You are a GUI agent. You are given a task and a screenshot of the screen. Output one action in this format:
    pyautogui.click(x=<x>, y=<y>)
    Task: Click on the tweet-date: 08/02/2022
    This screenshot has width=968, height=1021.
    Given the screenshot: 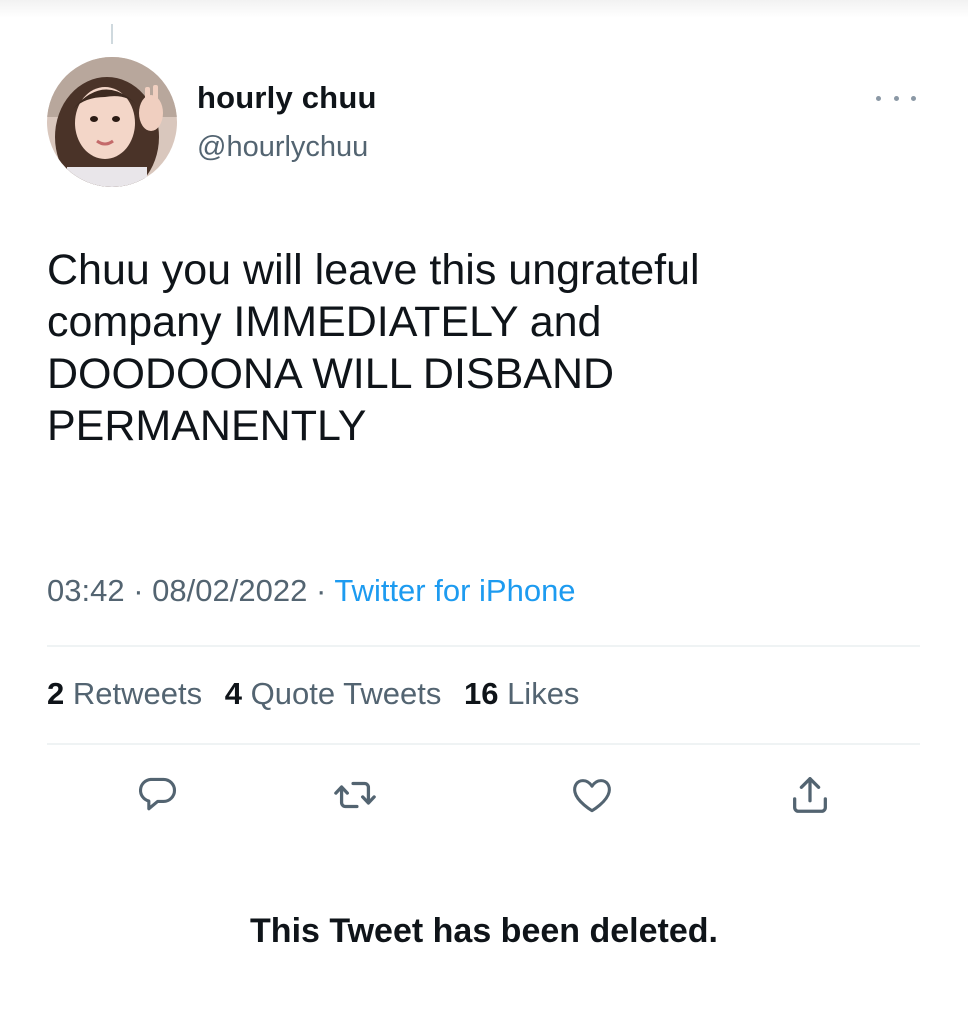 What is the action you would take?
    pyautogui.click(x=229, y=590)
    